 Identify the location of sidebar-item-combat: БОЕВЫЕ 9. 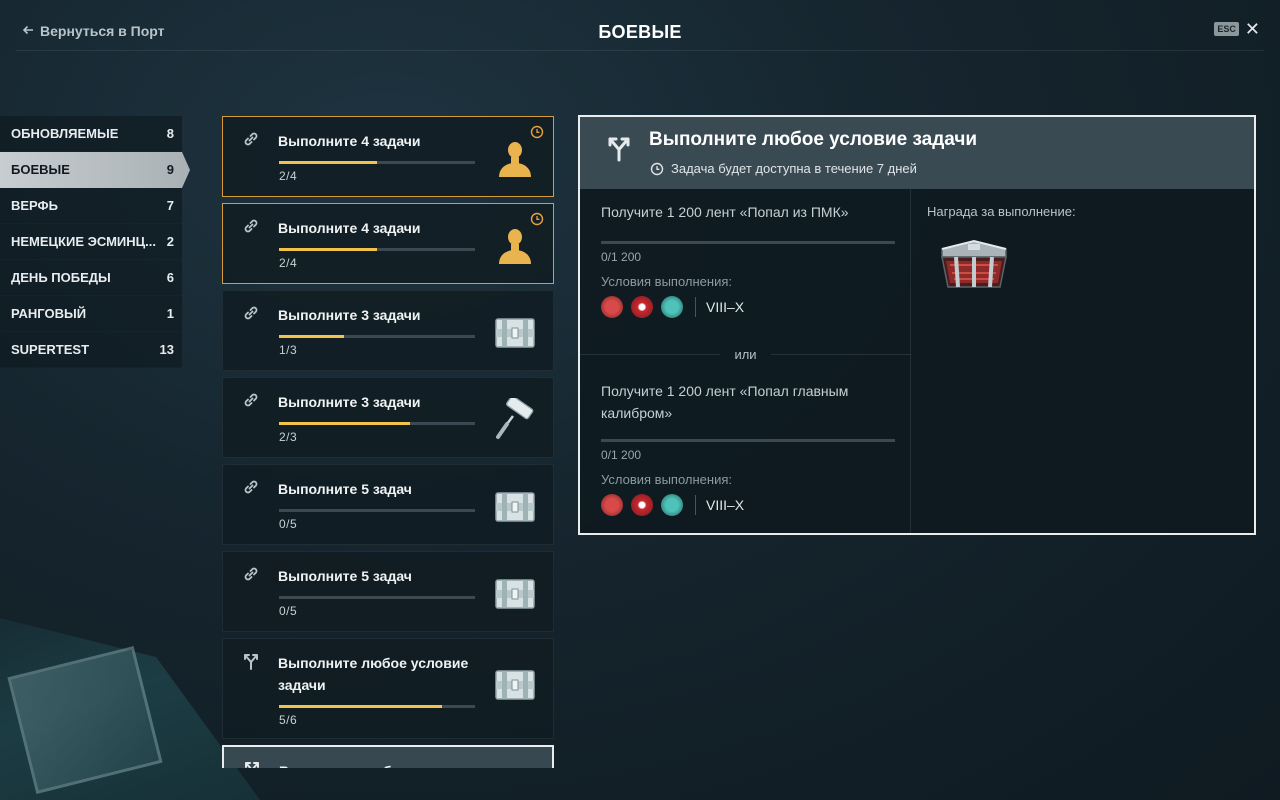
(95, 170).